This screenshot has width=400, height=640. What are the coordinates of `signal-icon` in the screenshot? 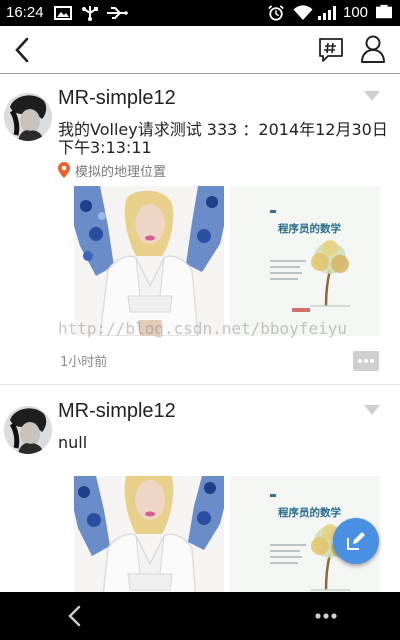 It's located at (327, 13).